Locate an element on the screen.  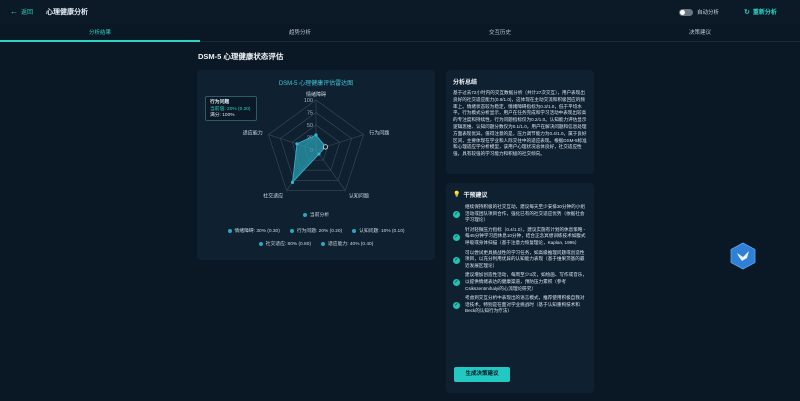
section-title: DSM-5 心理健康状态评估 is located at coordinates (241, 56).